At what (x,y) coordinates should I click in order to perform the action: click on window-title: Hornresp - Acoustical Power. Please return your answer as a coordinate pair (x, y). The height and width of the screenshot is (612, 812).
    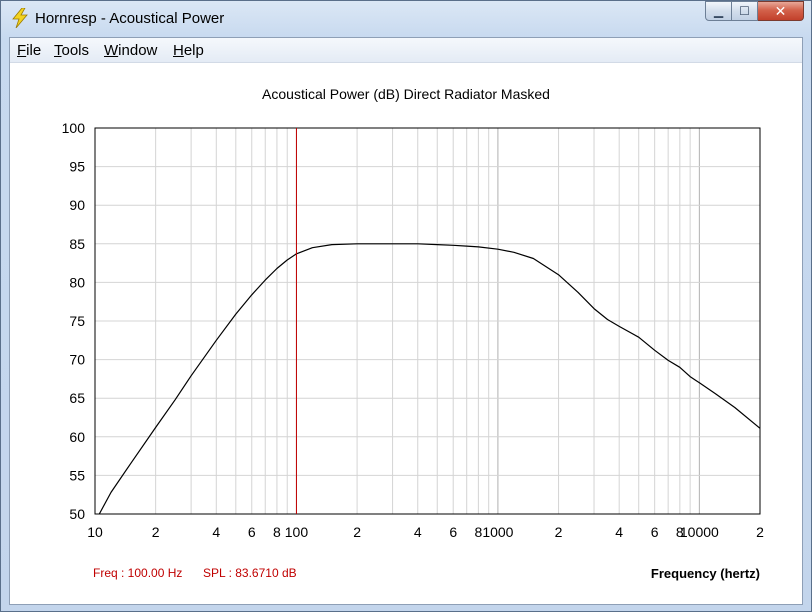
    Looking at the image, I should click on (130, 18).